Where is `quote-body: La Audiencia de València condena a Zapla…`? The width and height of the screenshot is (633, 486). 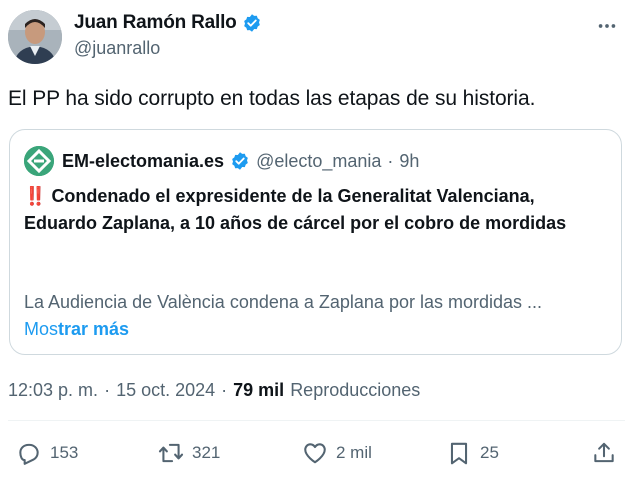
quote-body: La Audiencia de València condena a Zapla… is located at coordinates (283, 302).